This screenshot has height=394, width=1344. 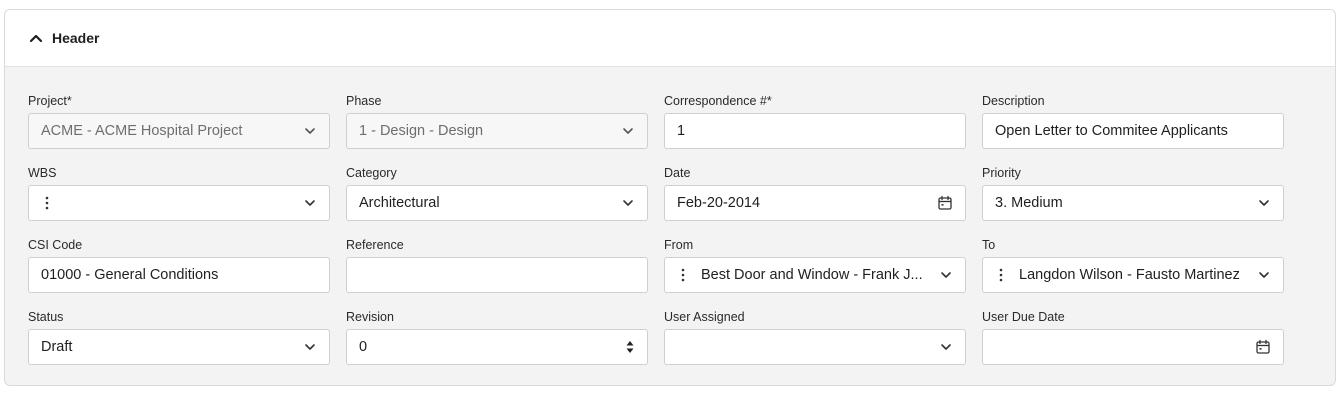 I want to click on category-label: Category, so click(x=371, y=173).